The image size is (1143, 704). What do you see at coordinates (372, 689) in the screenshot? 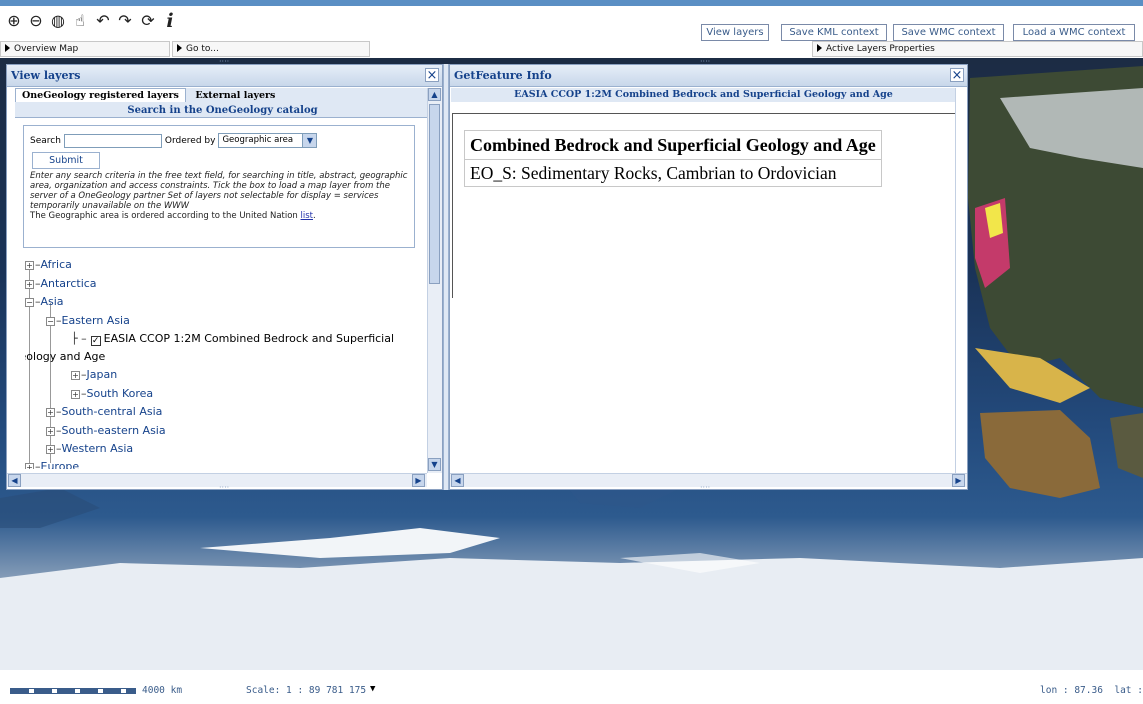
I see `scale-dropdown-icon: ▼` at bounding box center [372, 689].